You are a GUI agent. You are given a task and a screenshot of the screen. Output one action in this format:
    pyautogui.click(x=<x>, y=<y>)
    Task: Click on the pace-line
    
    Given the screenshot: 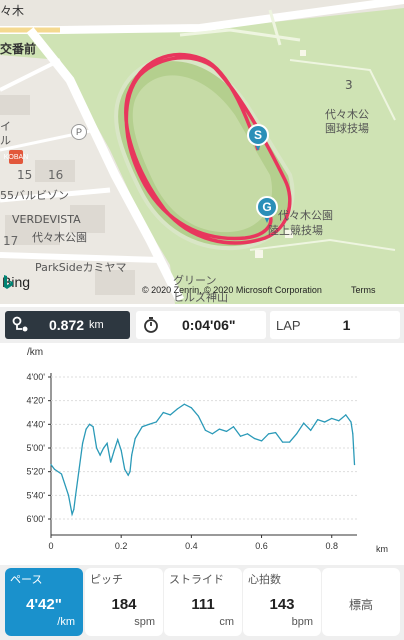 What is the action you would take?
    pyautogui.click(x=203, y=460)
    